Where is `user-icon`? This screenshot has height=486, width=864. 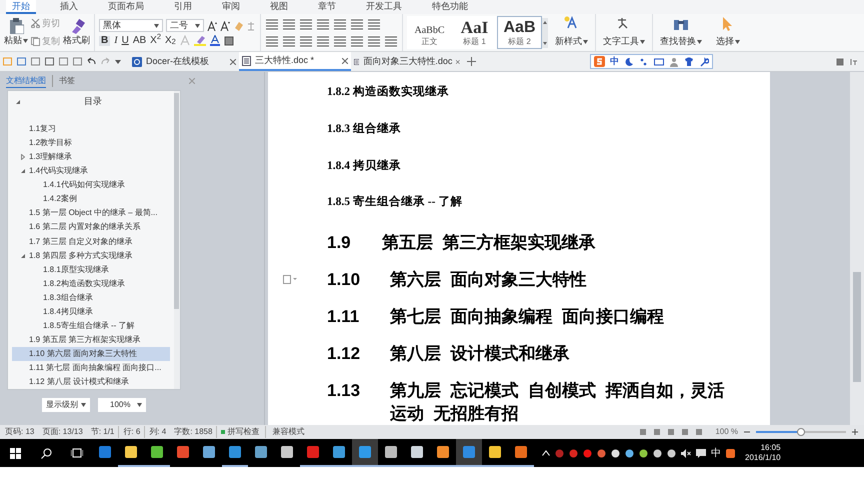 user-icon is located at coordinates (674, 61).